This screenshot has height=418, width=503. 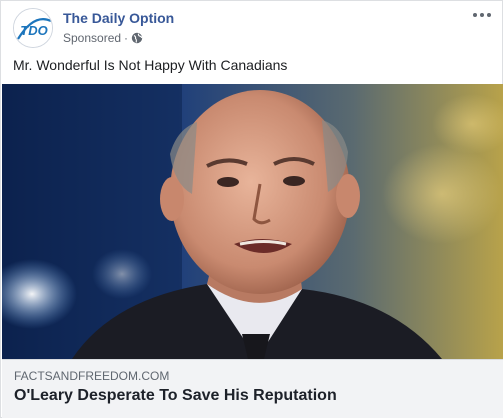 What do you see at coordinates (252, 26) in the screenshot?
I see `post-header: TDO The Daily Option Sponsored ·` at bounding box center [252, 26].